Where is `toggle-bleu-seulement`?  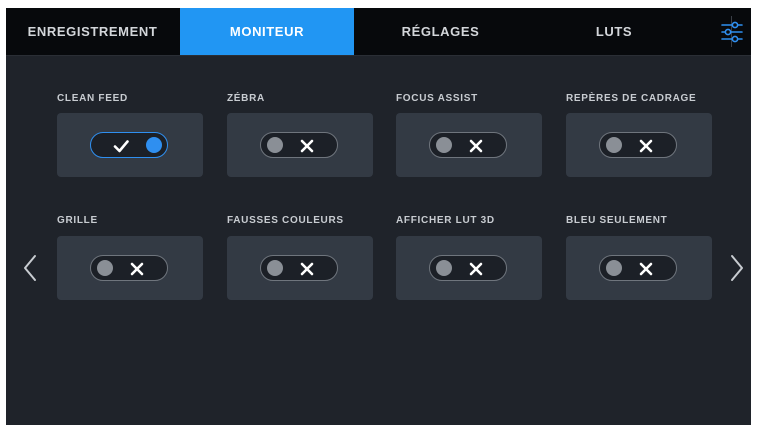 toggle-bleu-seulement is located at coordinates (638, 268).